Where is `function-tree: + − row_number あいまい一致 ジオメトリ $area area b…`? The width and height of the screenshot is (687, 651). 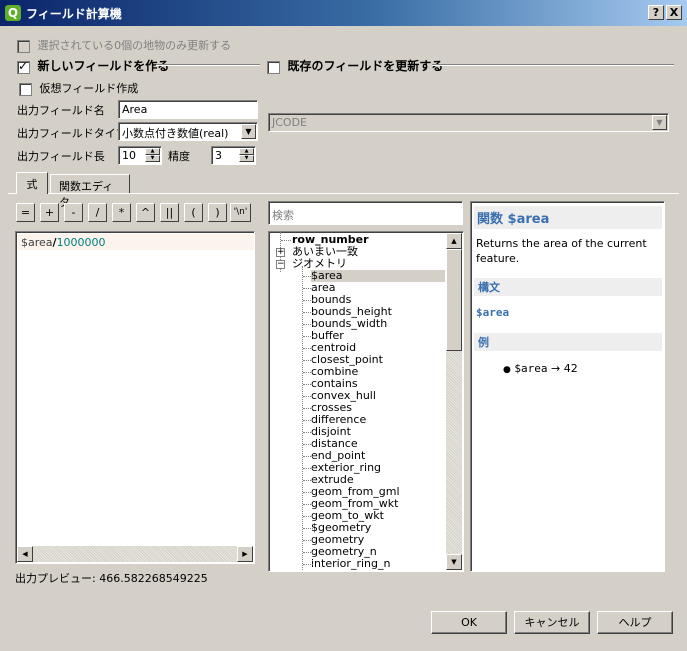 function-tree: + − row_number あいまい一致 ジオメトリ $area area b… is located at coordinates (366, 401).